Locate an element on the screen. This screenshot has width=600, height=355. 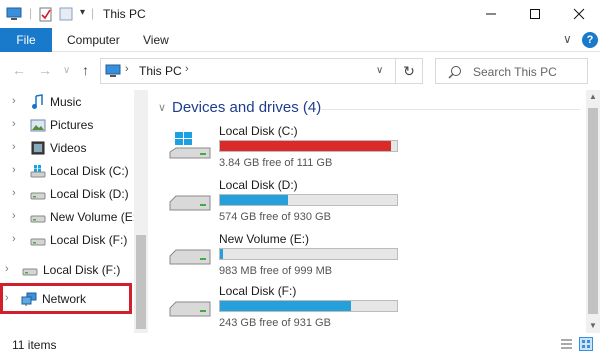
tab-file: File is located at coordinates (26, 40).